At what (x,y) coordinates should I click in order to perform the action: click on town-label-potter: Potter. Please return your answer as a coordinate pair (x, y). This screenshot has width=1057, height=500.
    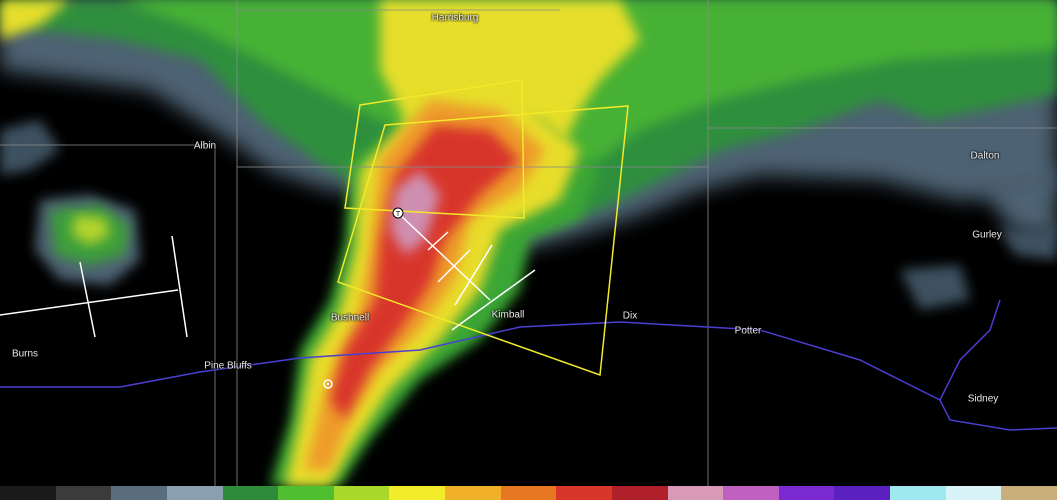
    Looking at the image, I should click on (748, 331).